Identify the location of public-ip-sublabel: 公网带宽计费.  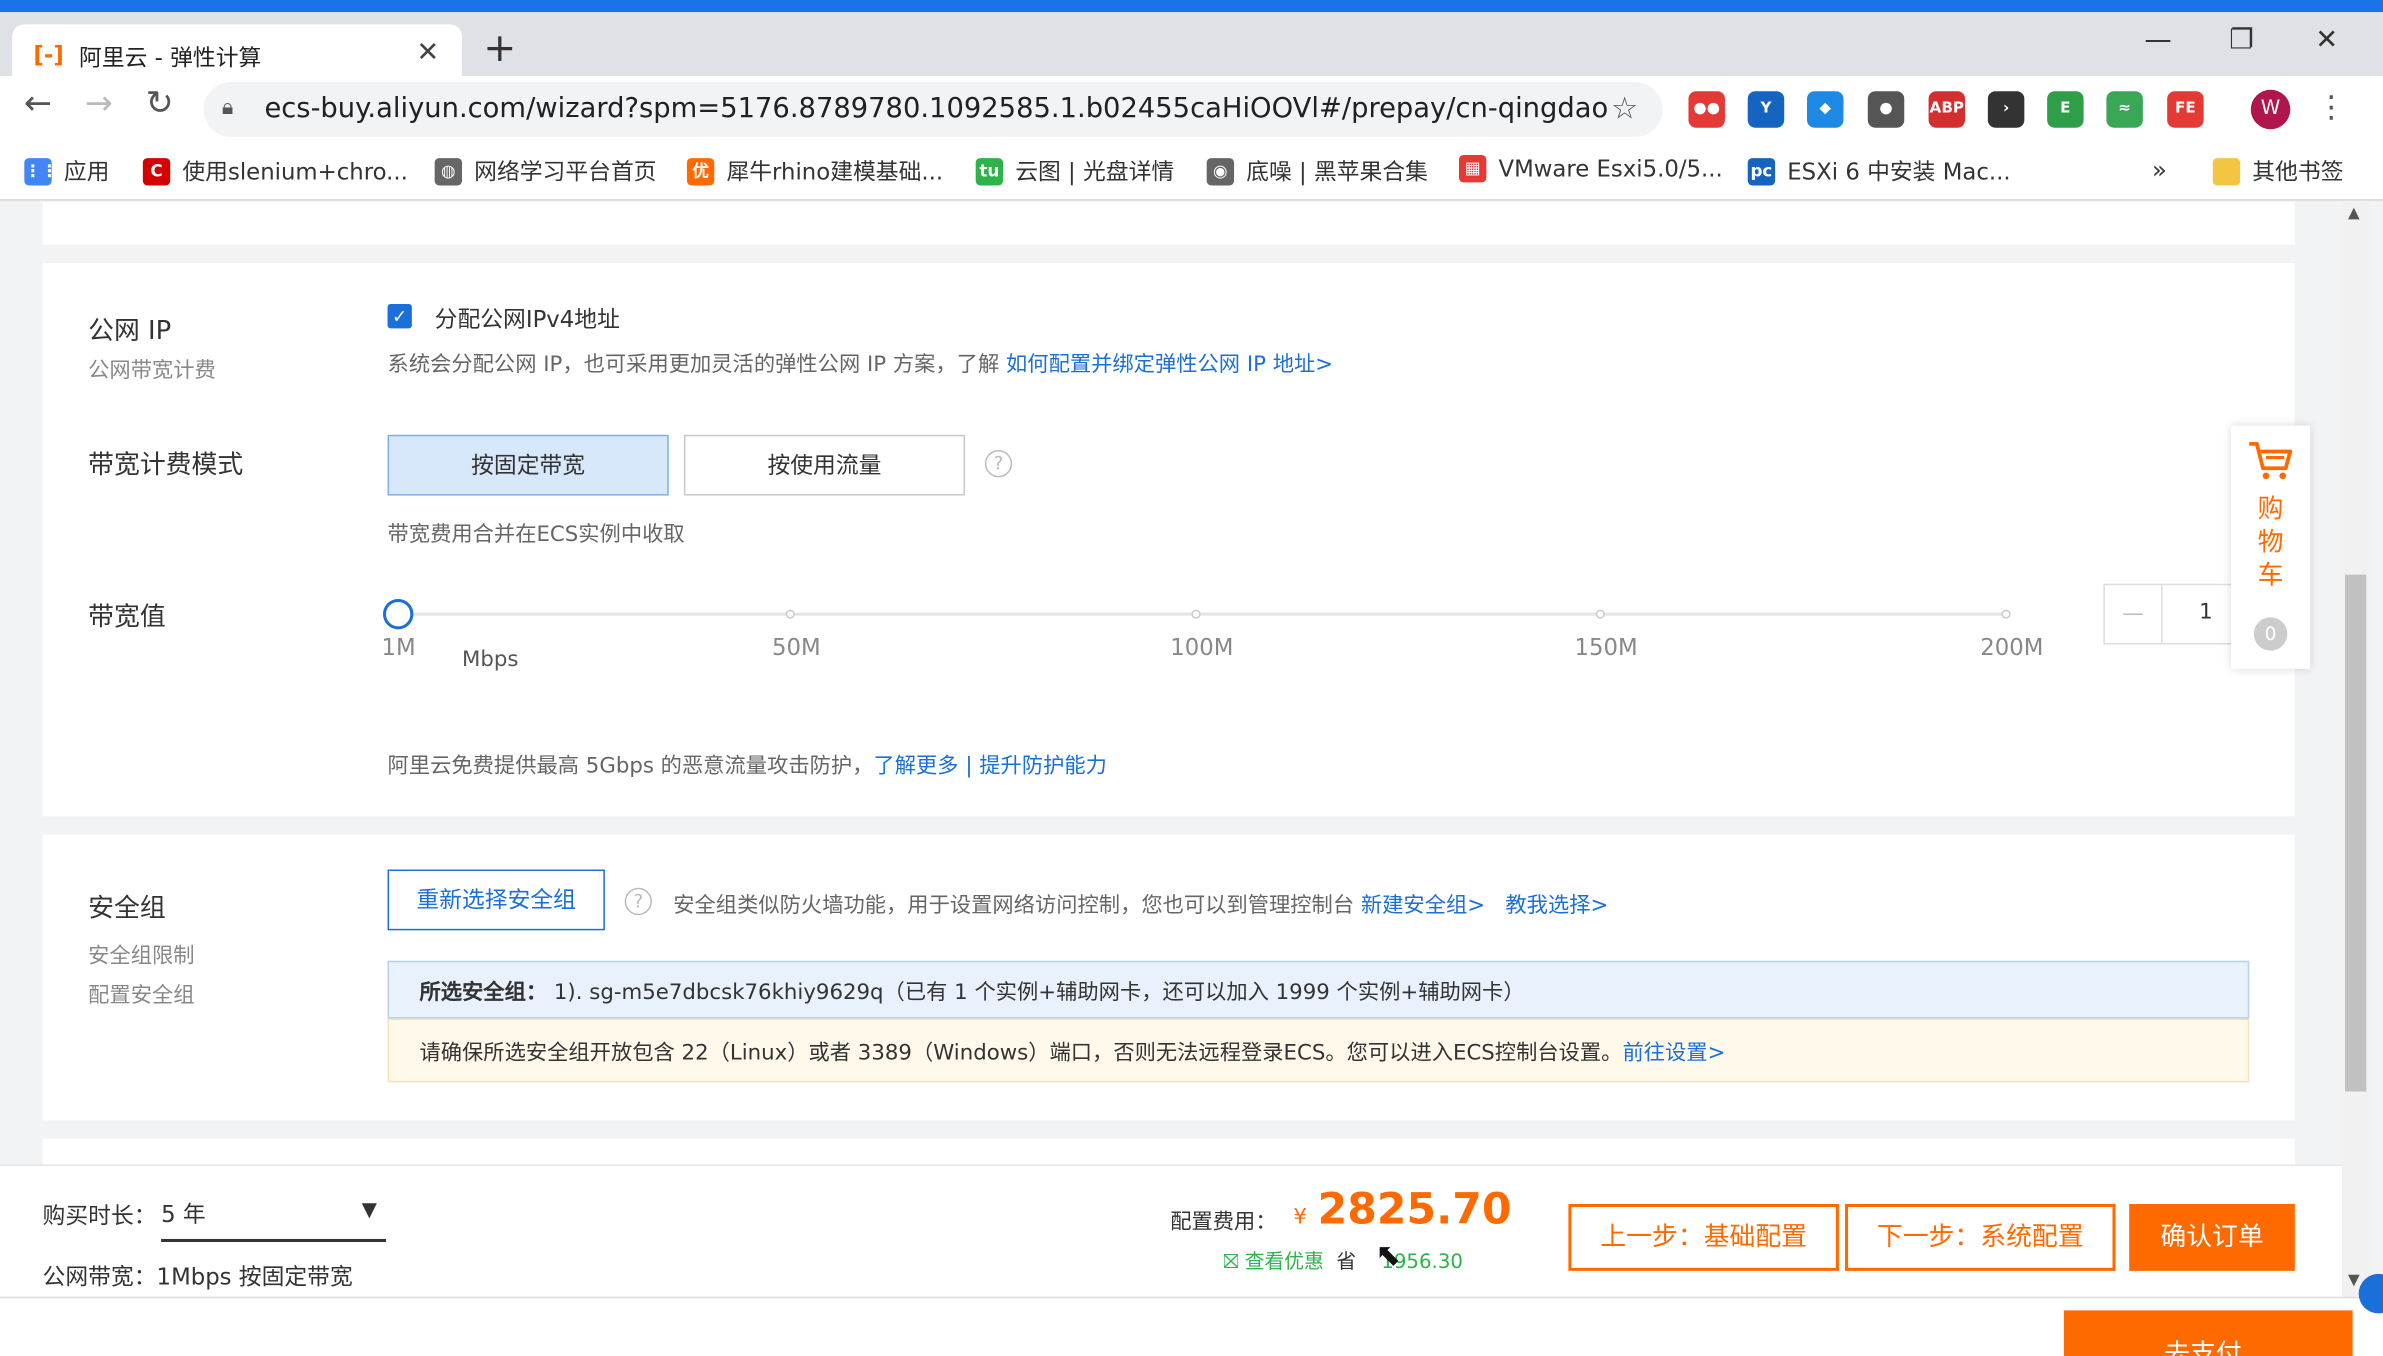
(152, 371).